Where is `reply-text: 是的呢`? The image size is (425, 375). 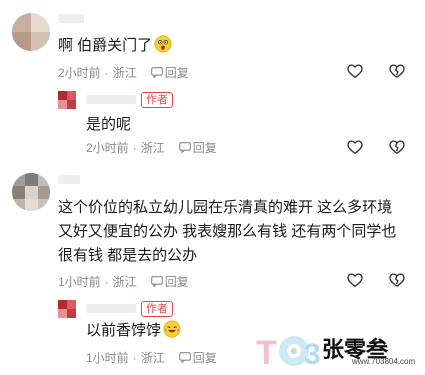
reply-text: 是的呢 is located at coordinates (109, 124).